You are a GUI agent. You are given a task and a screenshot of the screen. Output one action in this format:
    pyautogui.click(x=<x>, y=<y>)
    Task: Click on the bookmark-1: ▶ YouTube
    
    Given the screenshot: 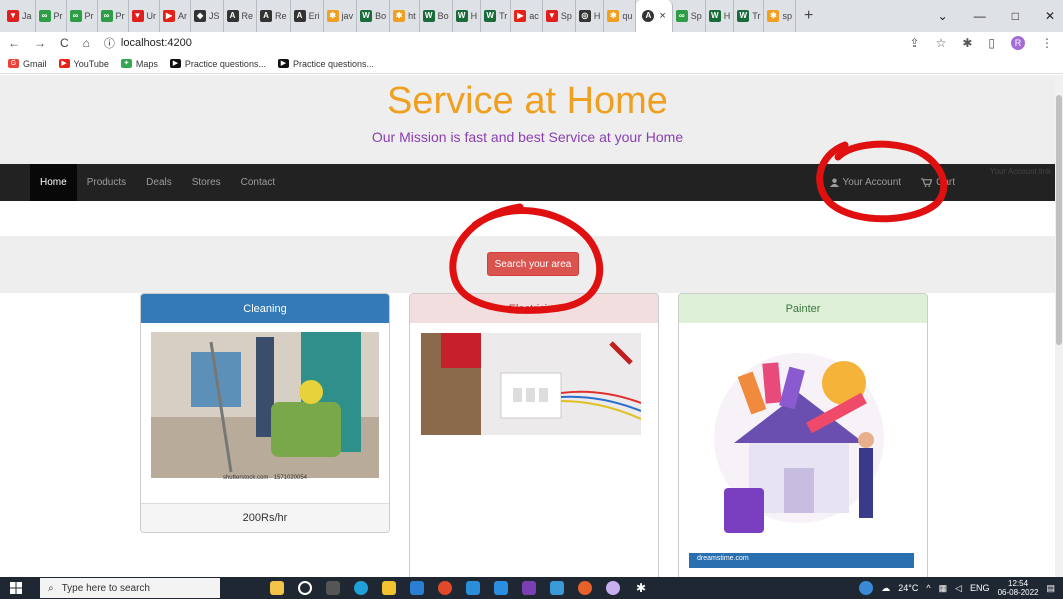 What is the action you would take?
    pyautogui.click(x=83, y=63)
    